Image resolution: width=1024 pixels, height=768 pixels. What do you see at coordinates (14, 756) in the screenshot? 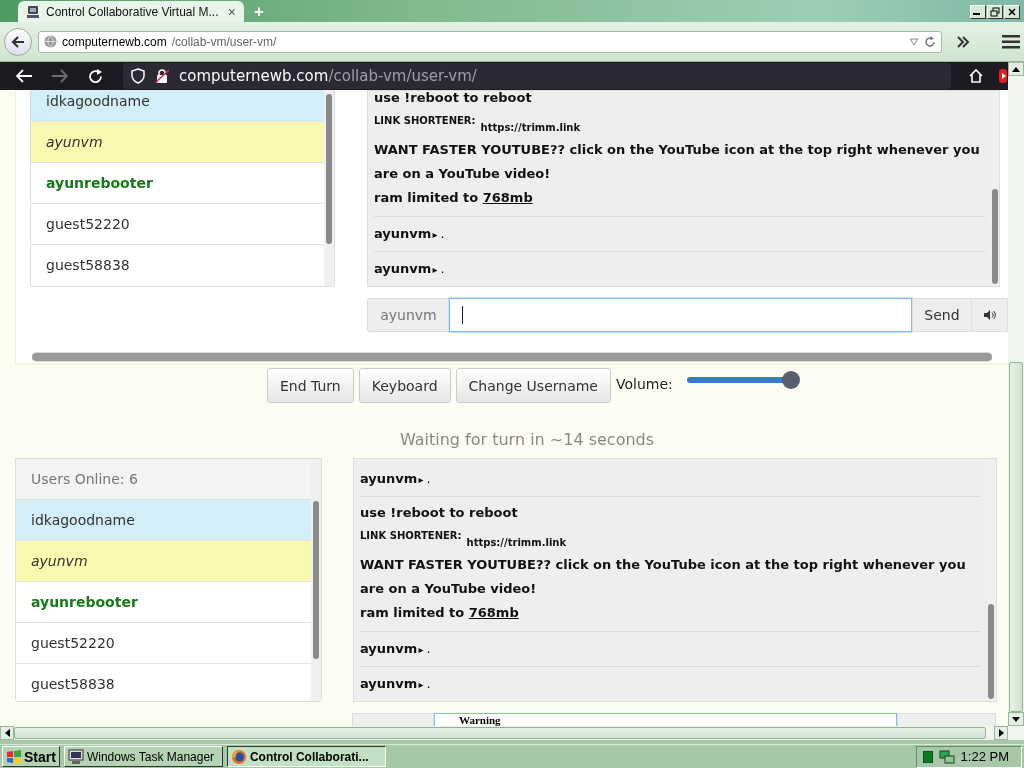
I see `windows-flag-icon` at bounding box center [14, 756].